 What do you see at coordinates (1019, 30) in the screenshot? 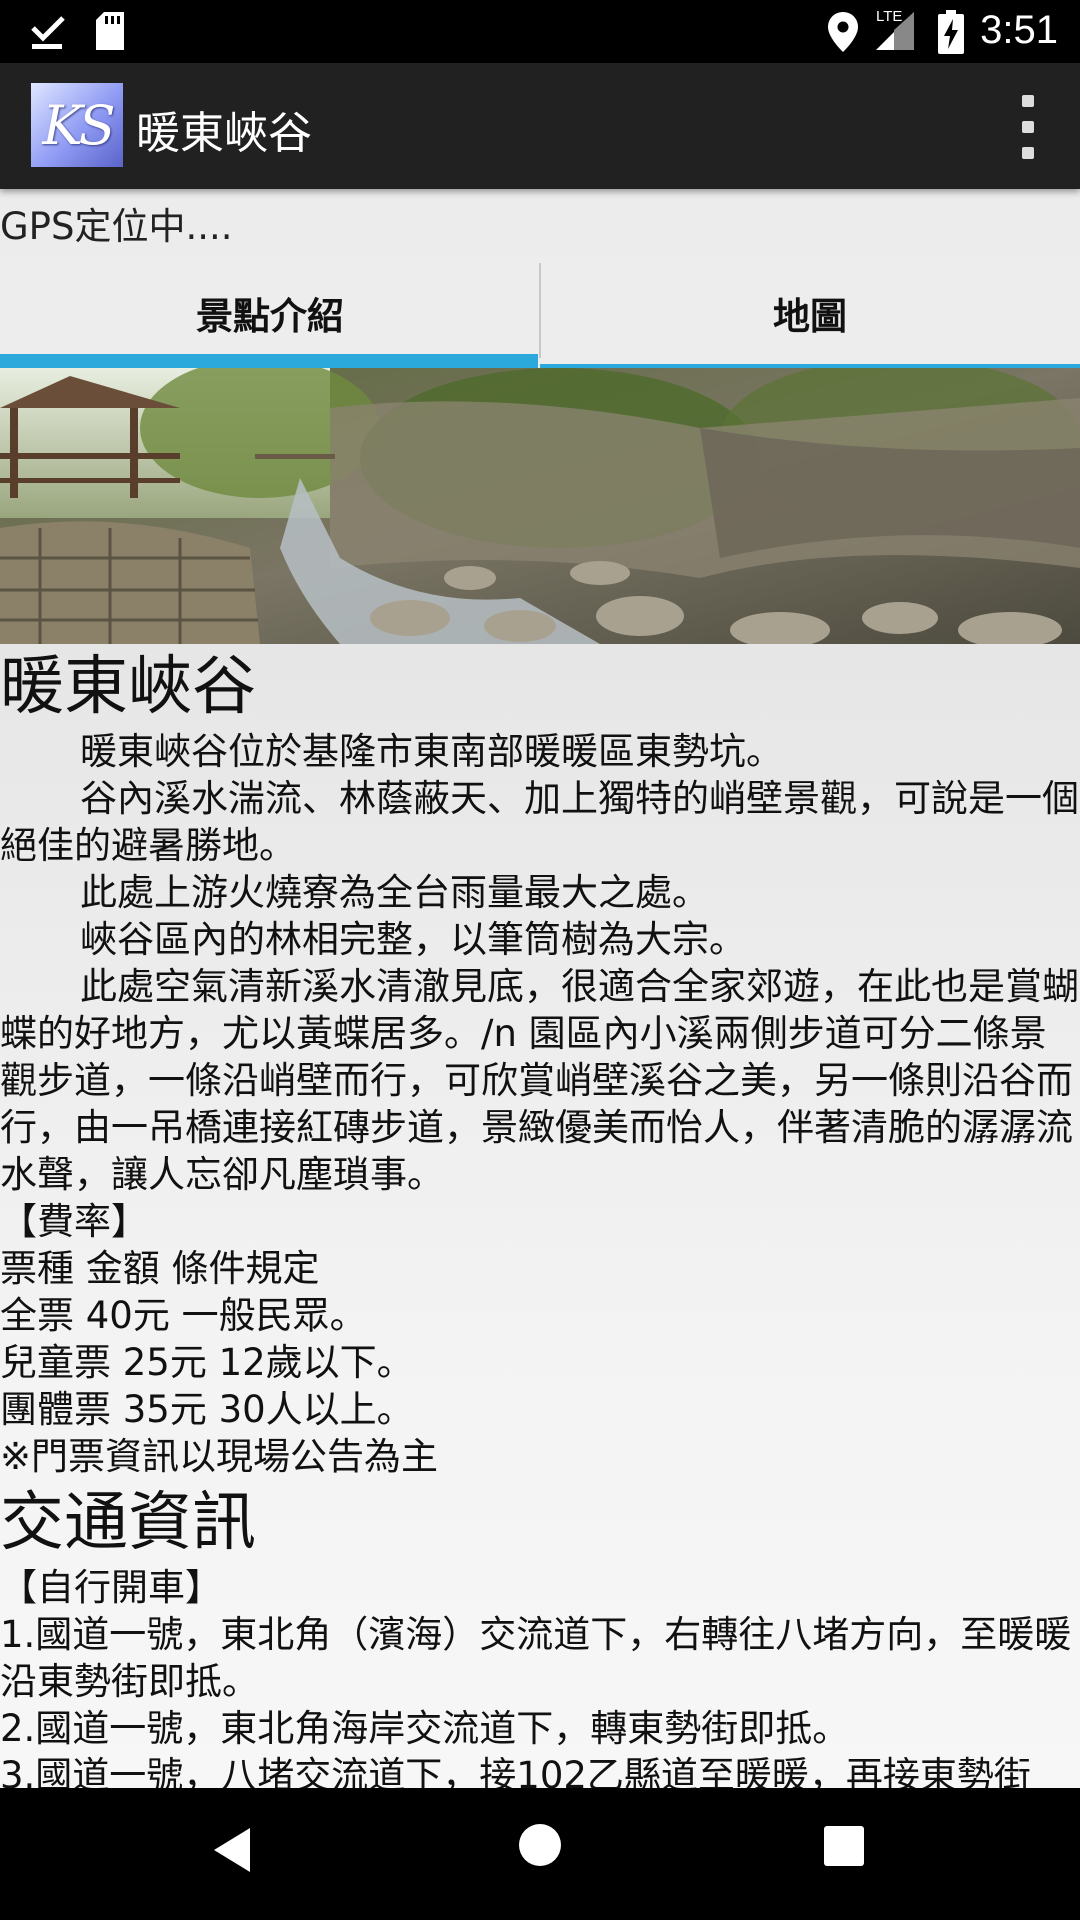
I see `status-time: 3:51` at bounding box center [1019, 30].